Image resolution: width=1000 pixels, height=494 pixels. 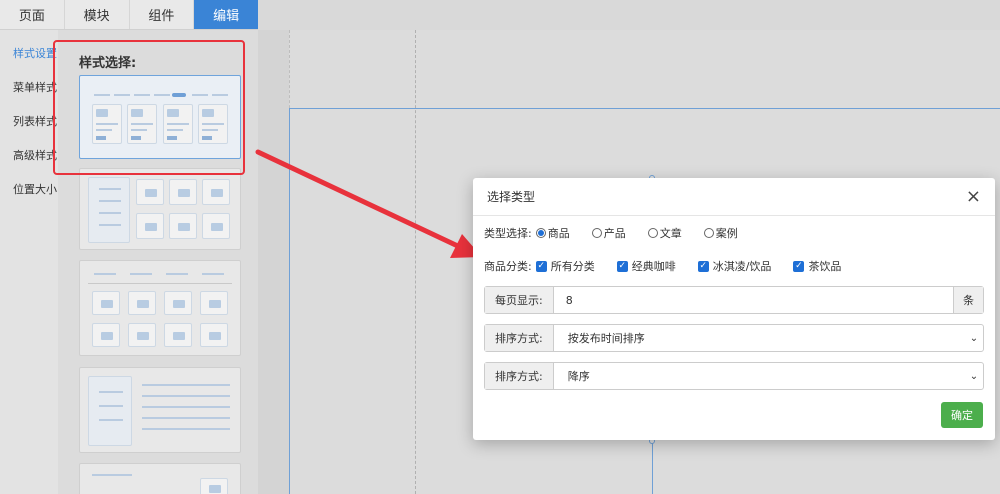 What do you see at coordinates (962, 415) in the screenshot?
I see `confirm-button: 确定` at bounding box center [962, 415].